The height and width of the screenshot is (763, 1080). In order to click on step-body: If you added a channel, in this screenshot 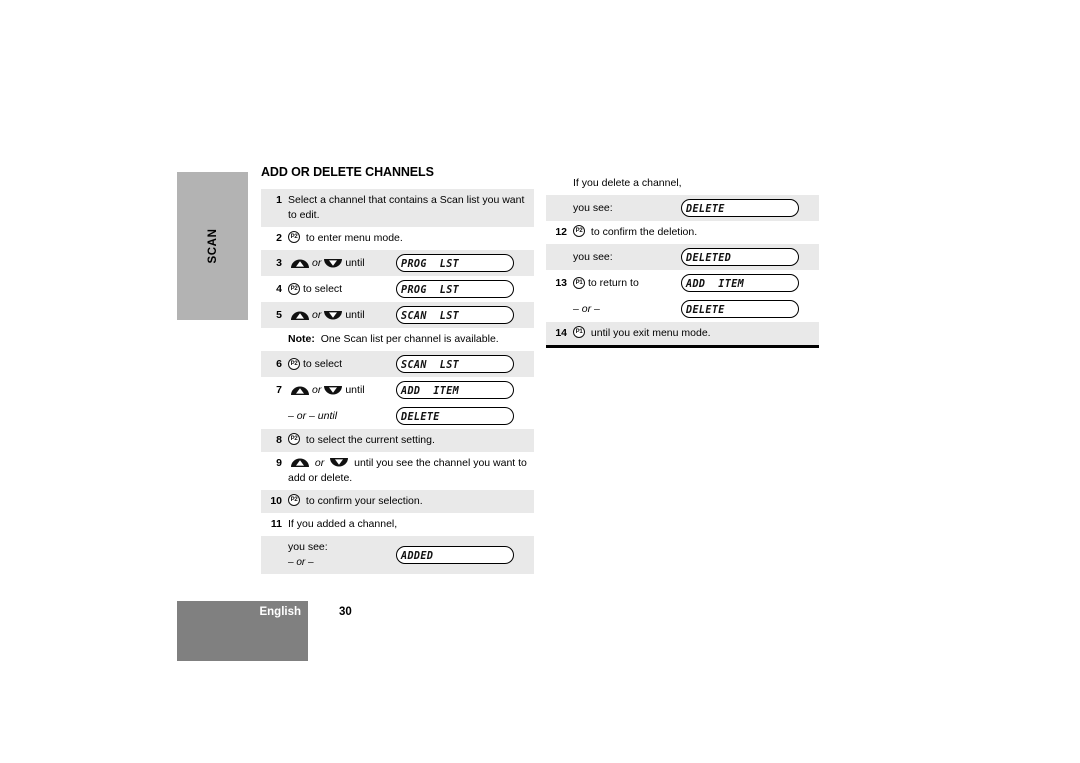, I will do `click(411, 524)`.